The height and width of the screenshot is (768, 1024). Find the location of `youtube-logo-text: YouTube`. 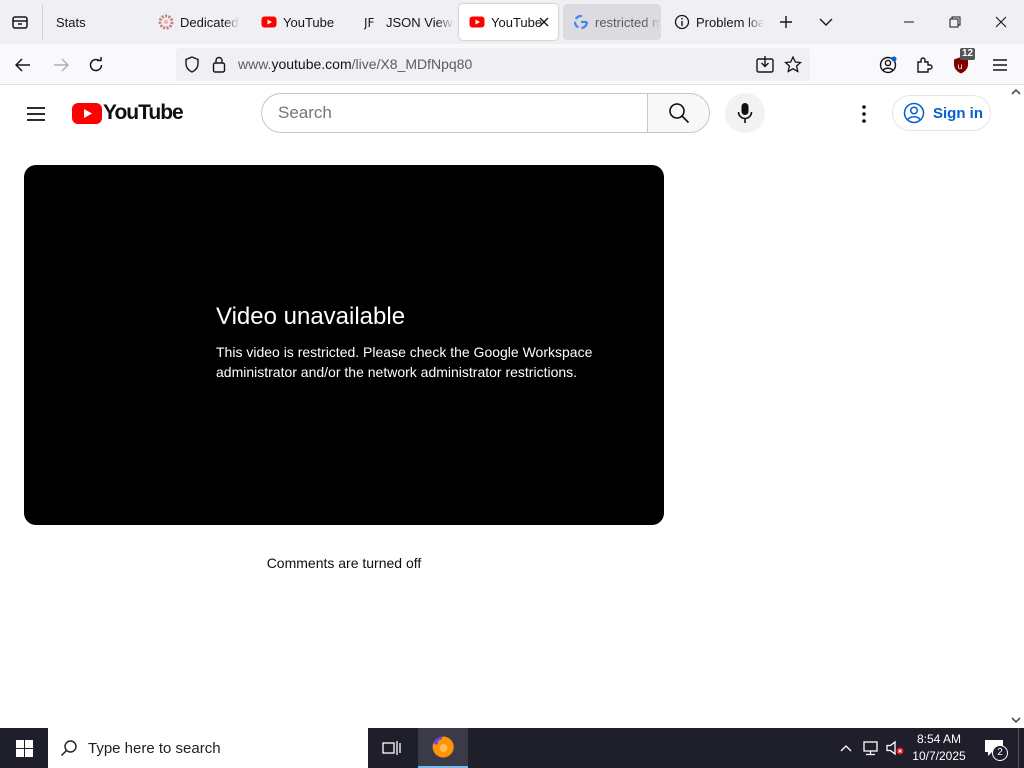

youtube-logo-text: YouTube is located at coordinates (143, 112).